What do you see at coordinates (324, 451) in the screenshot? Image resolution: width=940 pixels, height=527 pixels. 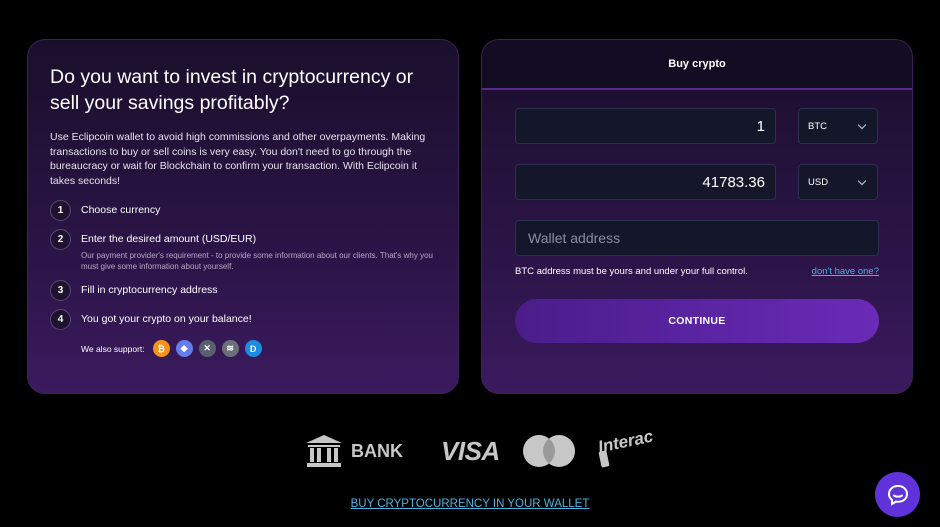 I see `bank-icon` at bounding box center [324, 451].